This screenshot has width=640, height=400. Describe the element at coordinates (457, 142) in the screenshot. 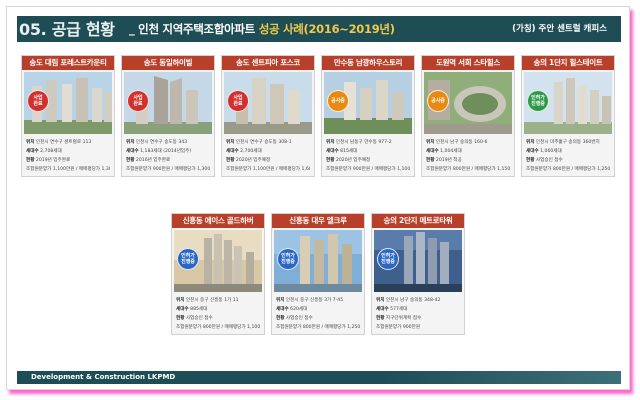

I see `info-location: 위치 인천시 남구 숭의동 160-6` at that location.